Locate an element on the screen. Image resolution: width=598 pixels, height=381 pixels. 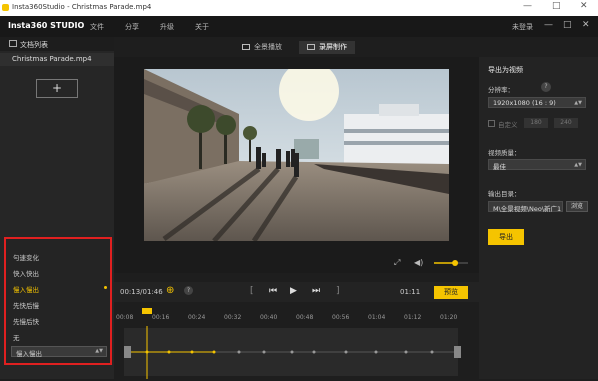
track-start-handle is located at coordinates (127, 352).